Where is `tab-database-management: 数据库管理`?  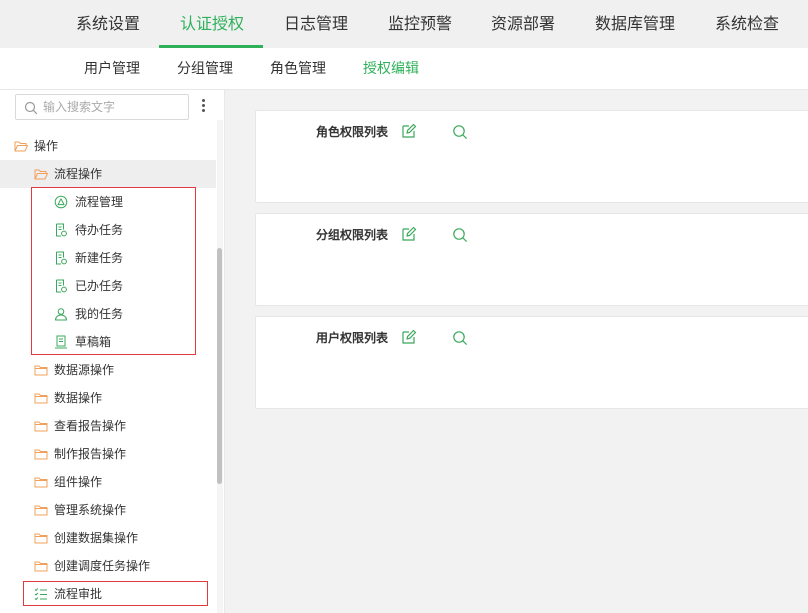 tab-database-management: 数据库管理 is located at coordinates (635, 24).